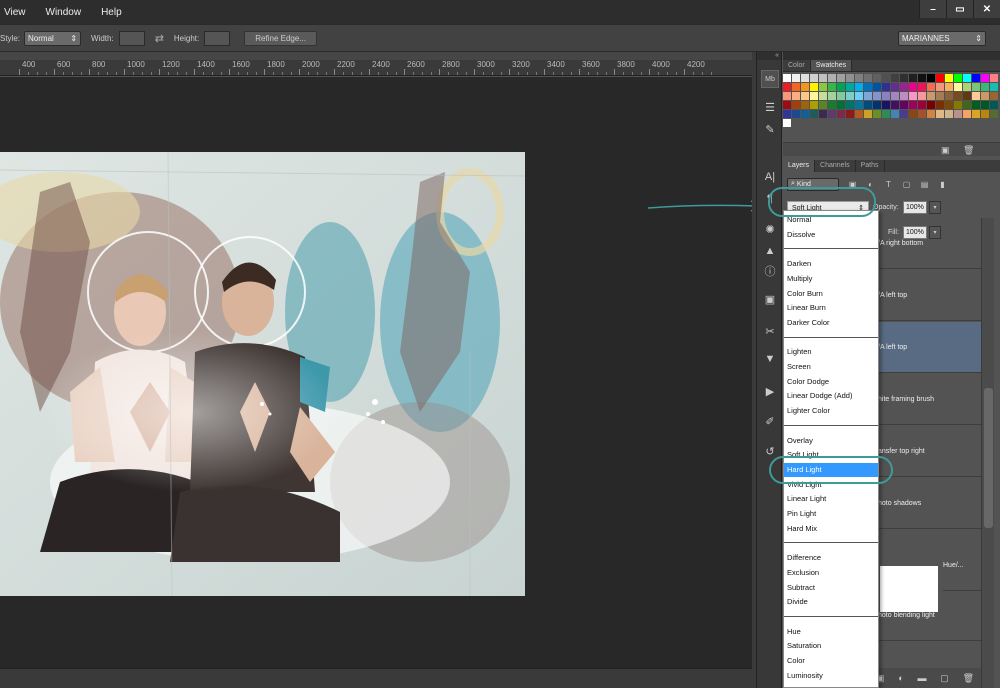 This screenshot has height=688, width=1000. Describe the element at coordinates (831, 558) in the screenshot. I see `blend-option: Difference` at that location.